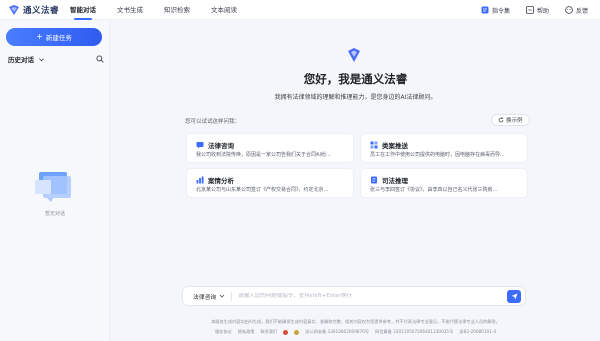  I want to click on tab-document-generation: 文书生成, so click(130, 10).